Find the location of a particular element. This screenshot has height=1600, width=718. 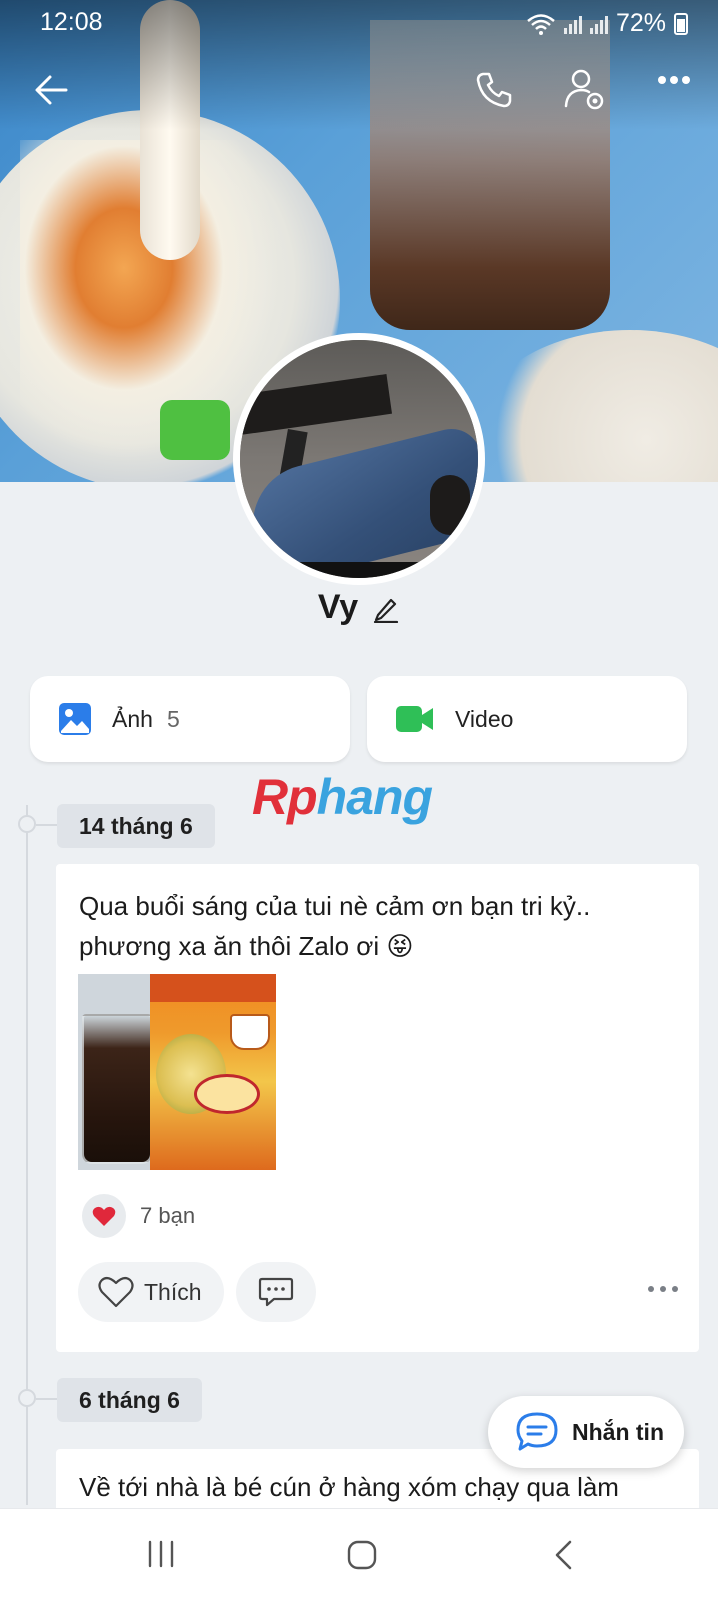

navigation-bar is located at coordinates (359, 1554).